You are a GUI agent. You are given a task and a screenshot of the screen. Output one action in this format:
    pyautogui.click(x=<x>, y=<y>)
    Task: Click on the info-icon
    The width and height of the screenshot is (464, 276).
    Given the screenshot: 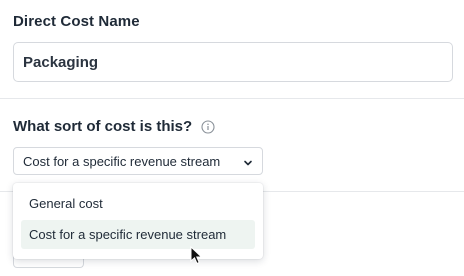 What is the action you would take?
    pyautogui.click(x=208, y=126)
    